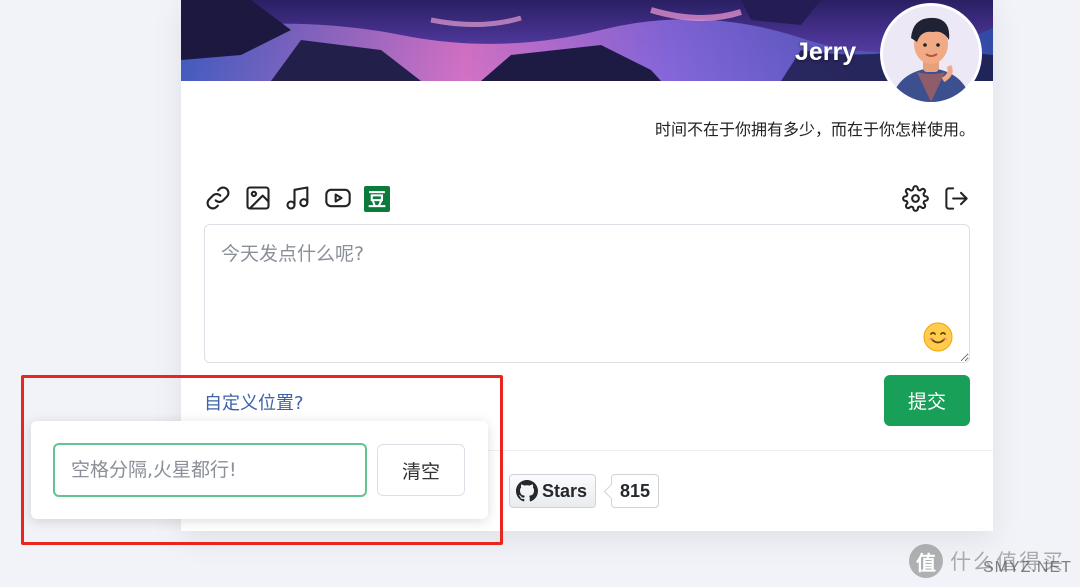  What do you see at coordinates (338, 198) in the screenshot?
I see `video-icon` at bounding box center [338, 198].